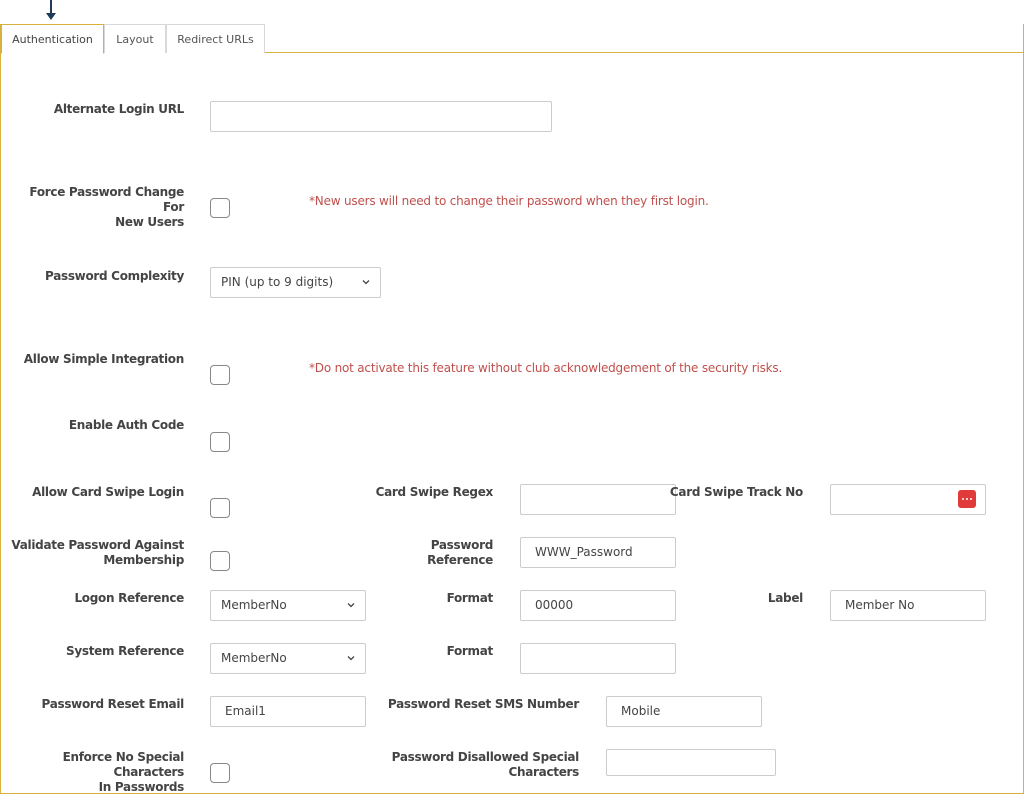  I want to click on logon-label-input: Member No, so click(908, 605).